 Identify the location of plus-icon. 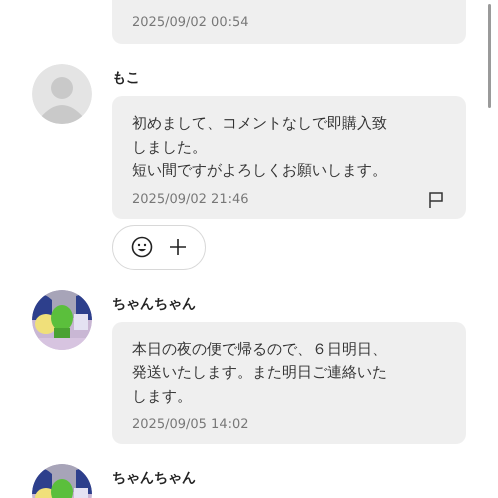
(178, 247).